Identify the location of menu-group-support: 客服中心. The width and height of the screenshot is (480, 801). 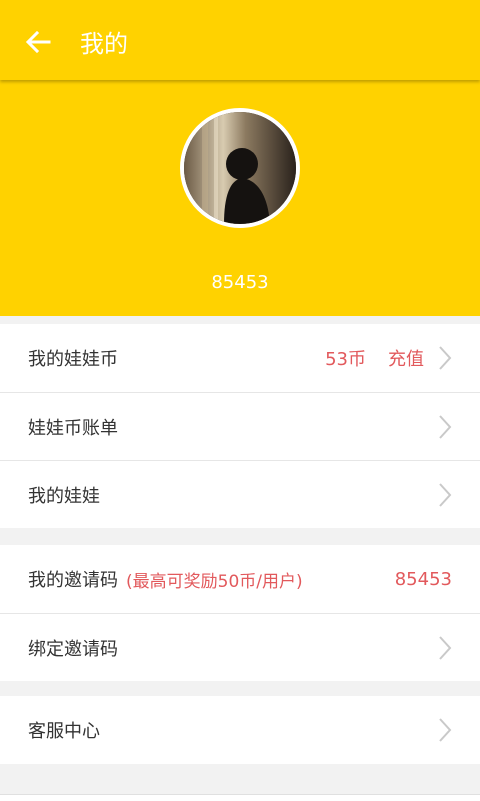
(240, 730).